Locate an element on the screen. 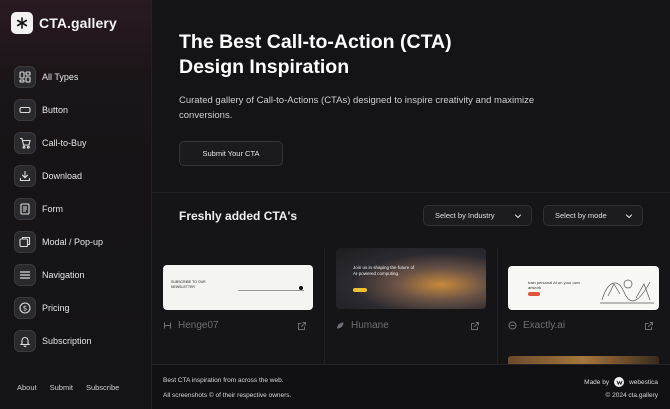 The width and height of the screenshot is (670, 409). grid-icon is located at coordinates (25, 77).